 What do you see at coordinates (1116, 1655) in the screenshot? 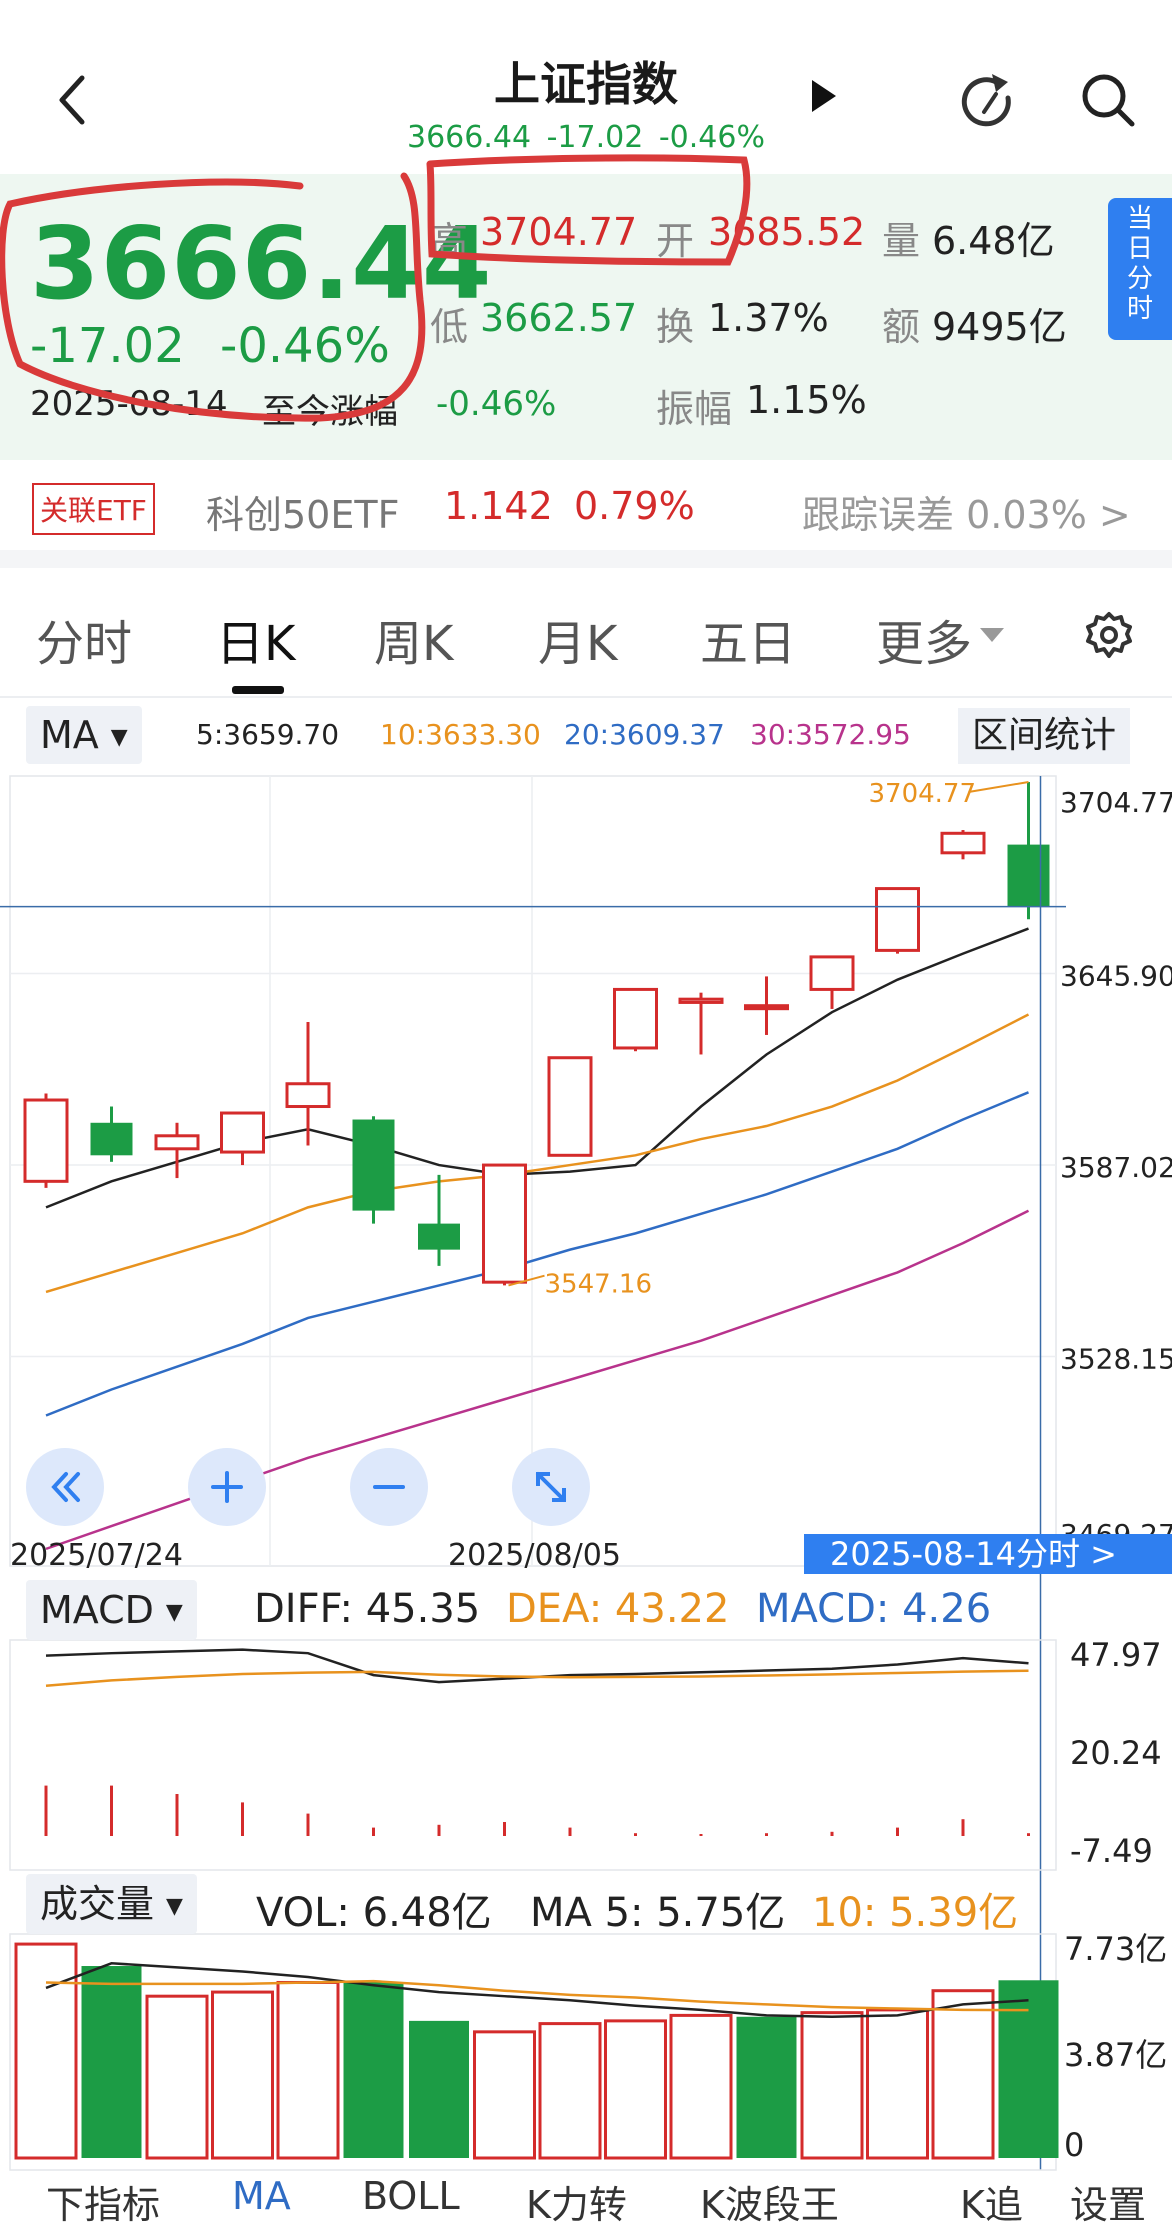
I see `macd-y-tick-label: 47.97` at bounding box center [1116, 1655].